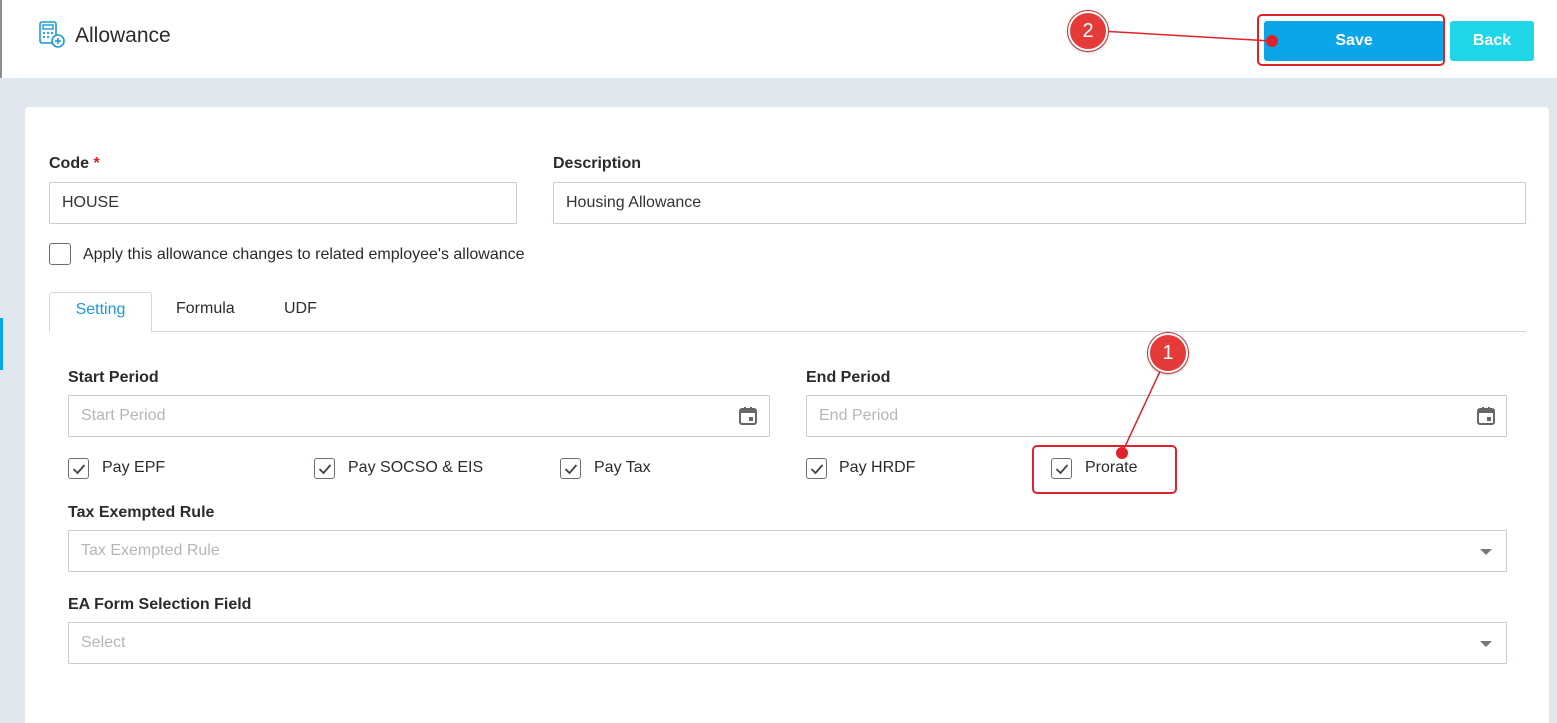  What do you see at coordinates (113, 377) in the screenshot?
I see `start-period-label: Start Period` at bounding box center [113, 377].